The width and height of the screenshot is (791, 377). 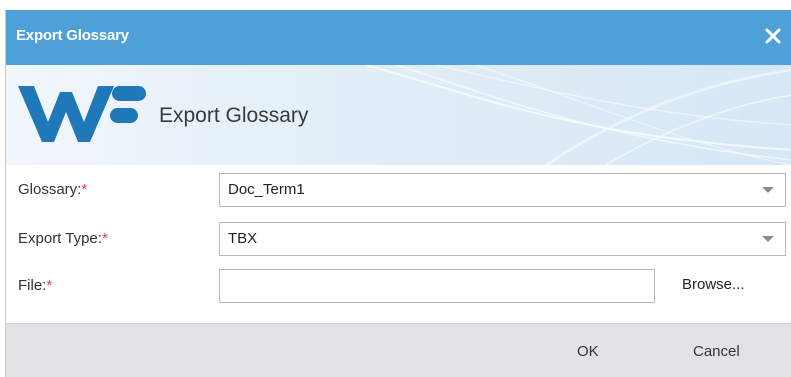 I want to click on export-type-row: Export Type:* TBX, so click(x=398, y=239).